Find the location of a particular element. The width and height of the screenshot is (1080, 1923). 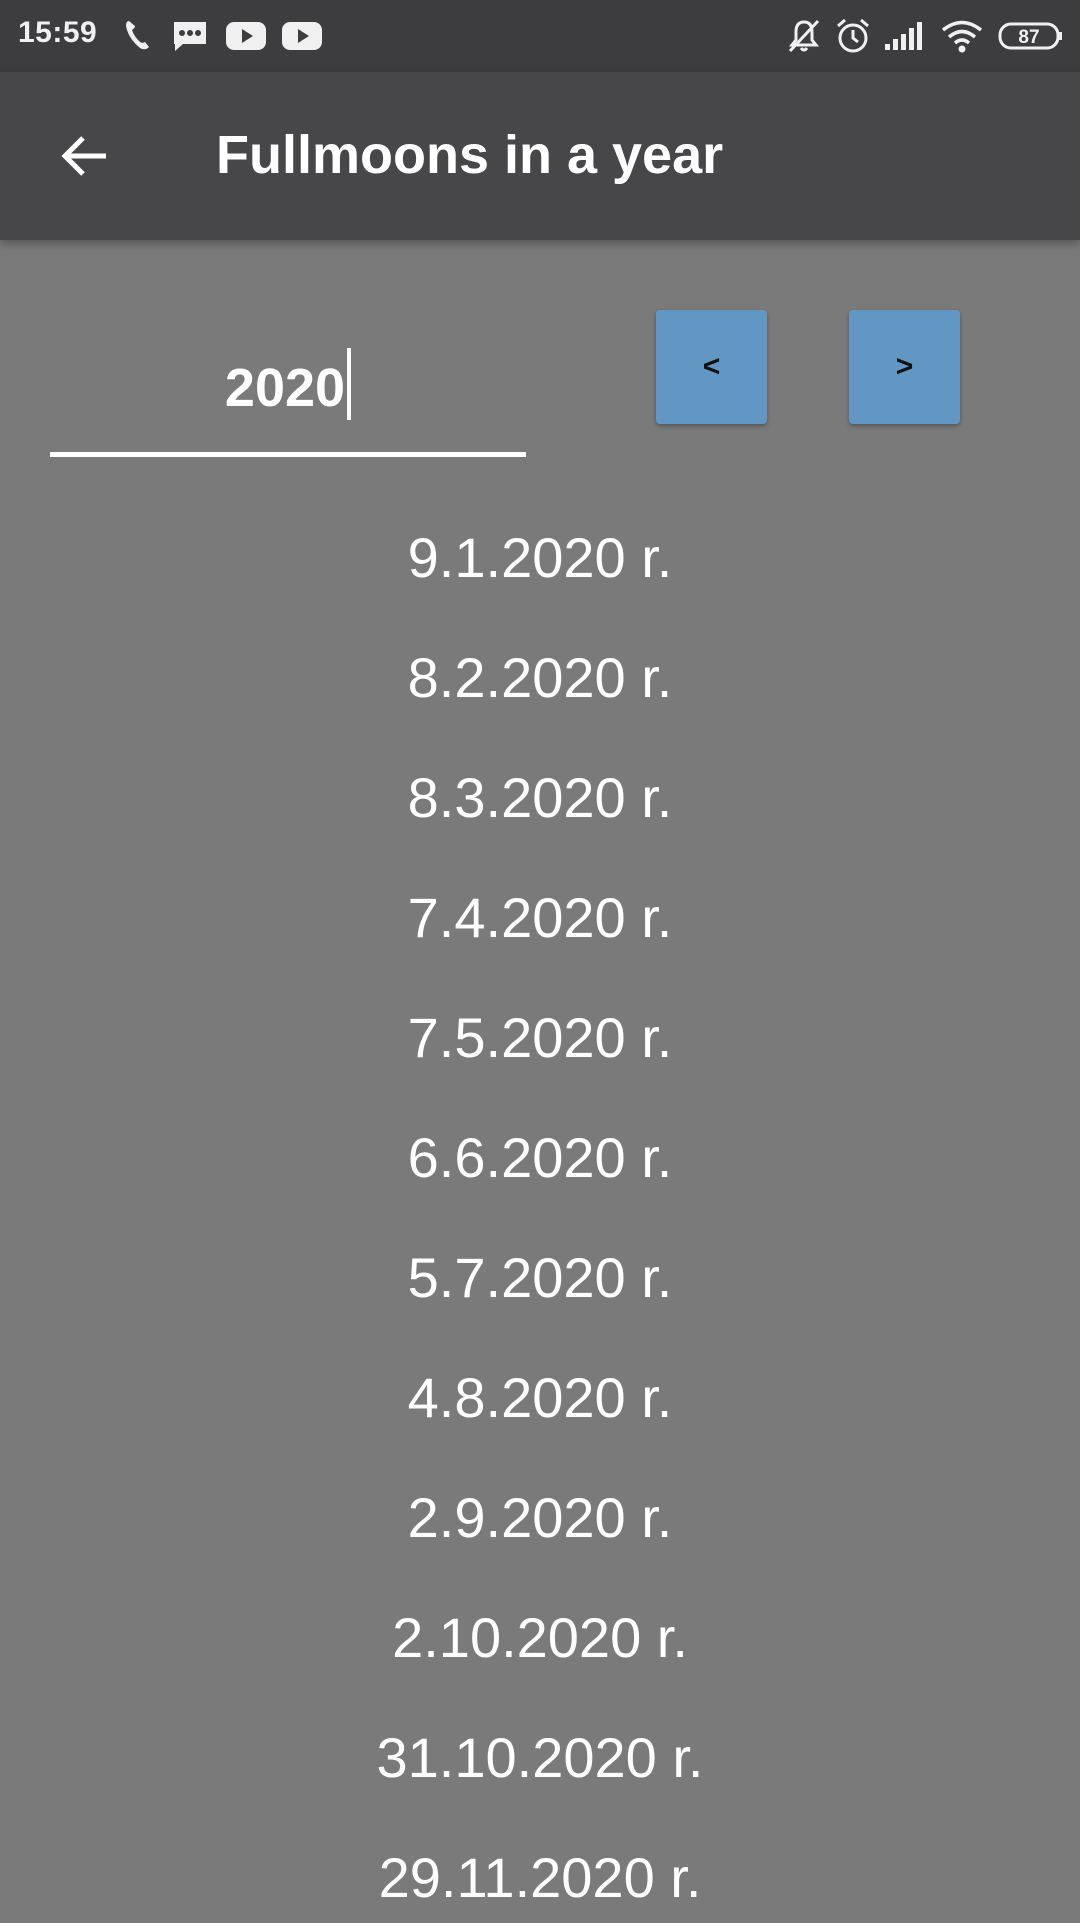

fullmoon-date-item: 7.4.2020 r. is located at coordinates (540, 917).